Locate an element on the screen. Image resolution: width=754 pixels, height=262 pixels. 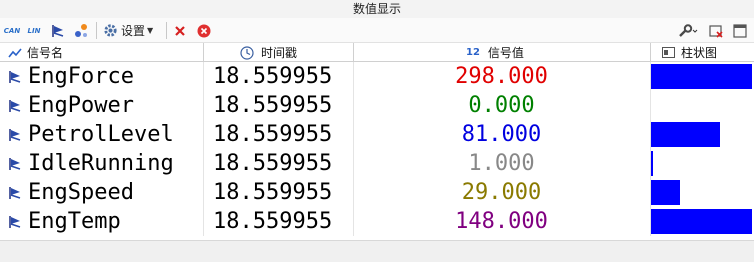
column-header-name: 信号名 is located at coordinates (35, 52).